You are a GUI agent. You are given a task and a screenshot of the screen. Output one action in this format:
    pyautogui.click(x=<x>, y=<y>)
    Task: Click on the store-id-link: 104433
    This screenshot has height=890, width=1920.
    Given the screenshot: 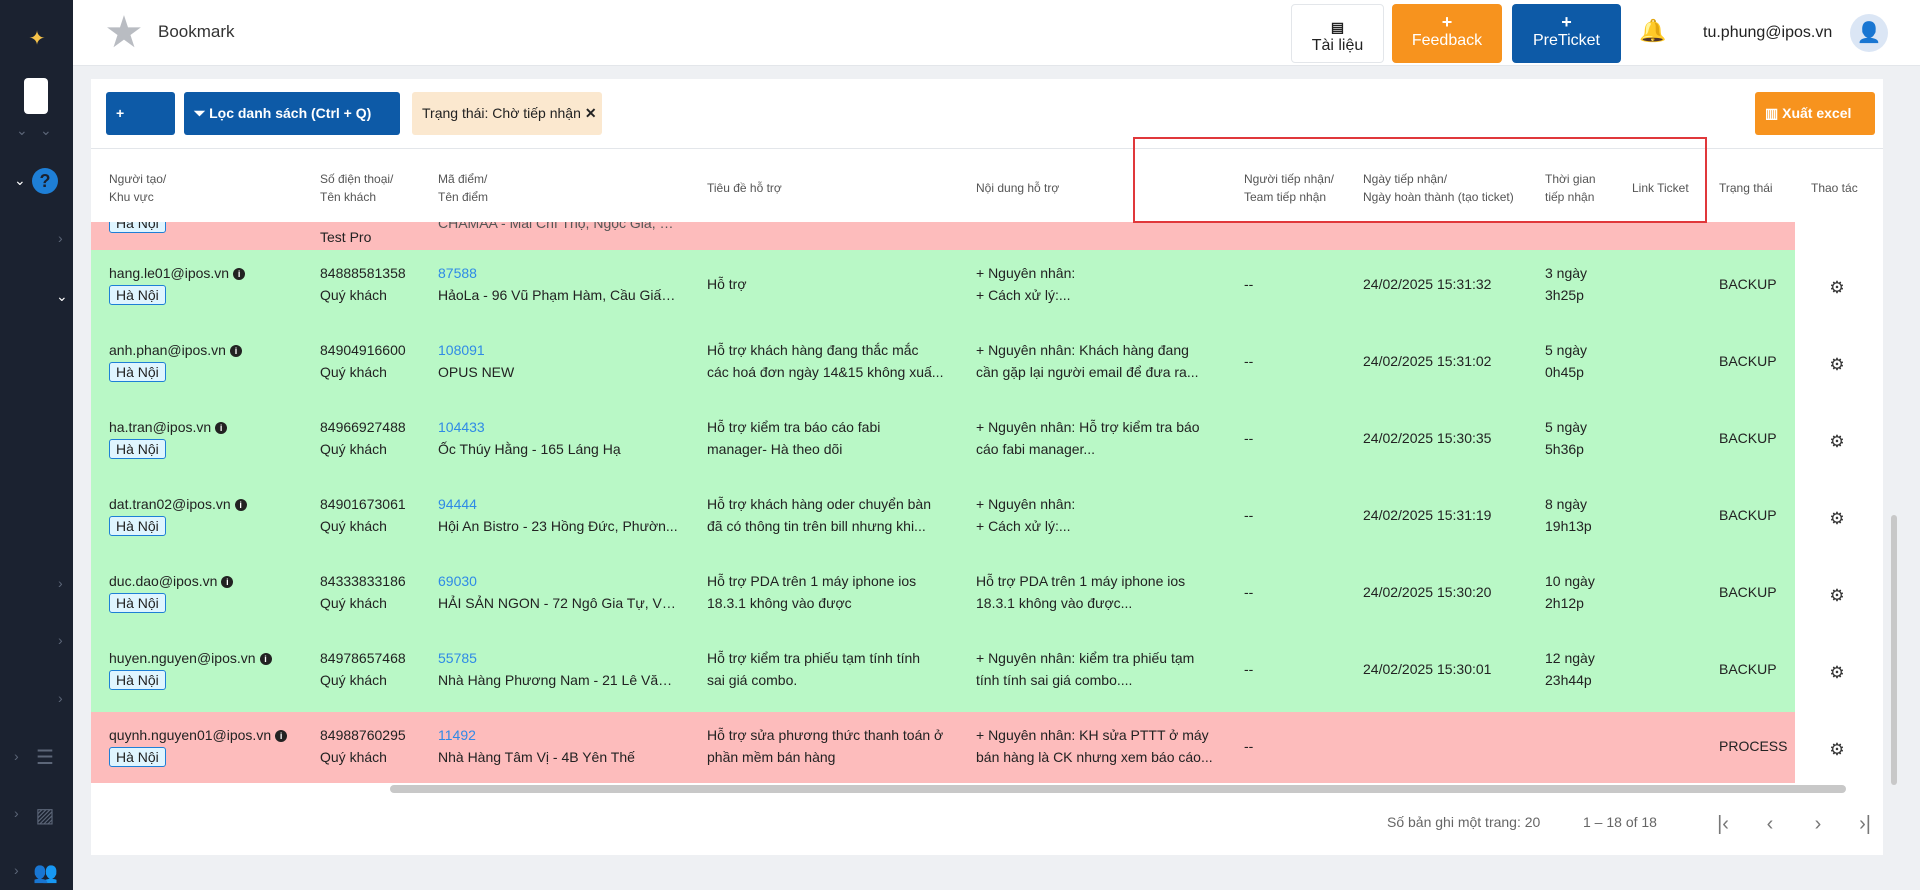 What is the action you would take?
    pyautogui.click(x=558, y=427)
    